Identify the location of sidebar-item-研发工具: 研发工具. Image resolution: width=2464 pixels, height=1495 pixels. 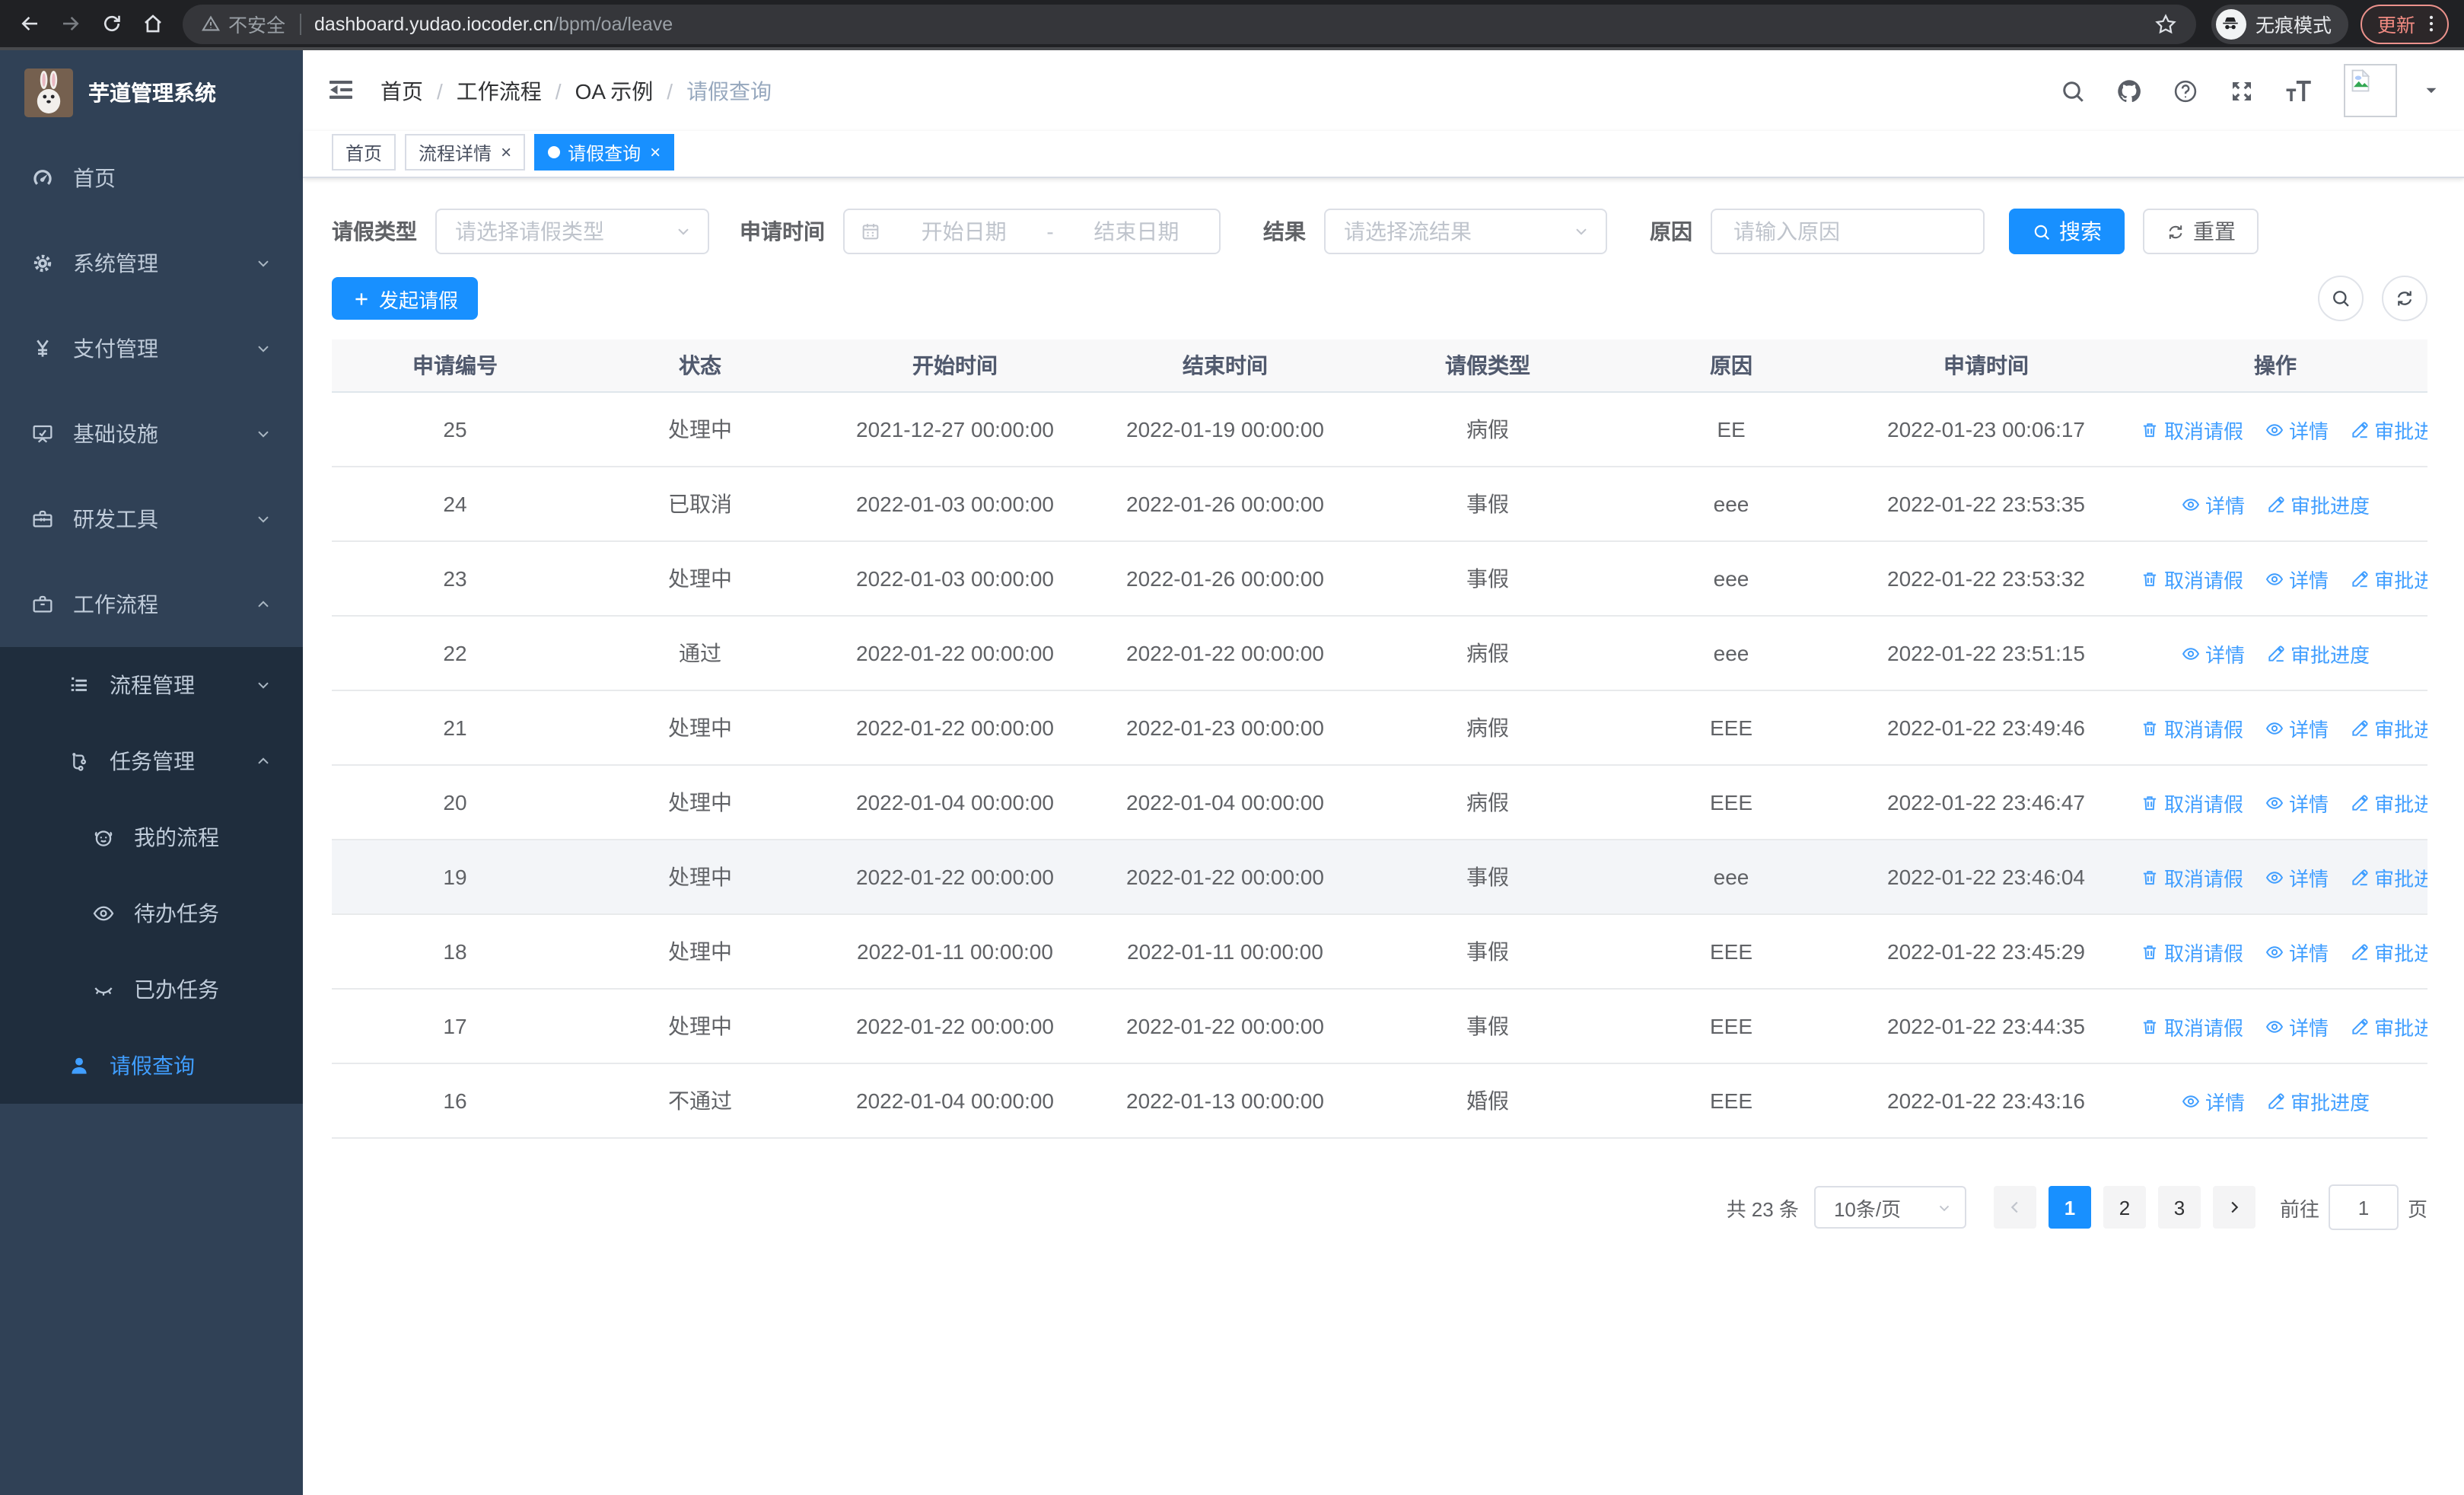
(151, 520).